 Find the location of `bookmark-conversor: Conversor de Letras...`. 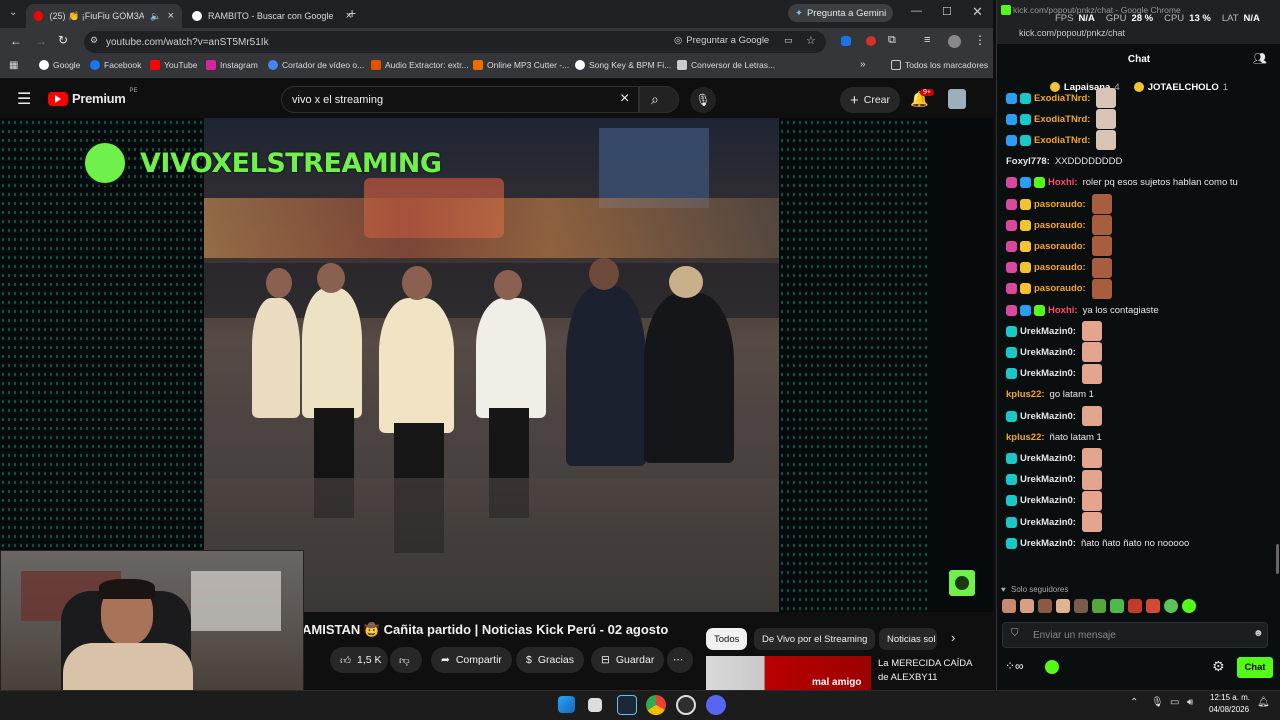

bookmark-conversor: Conversor de Letras... is located at coordinates (726, 65).